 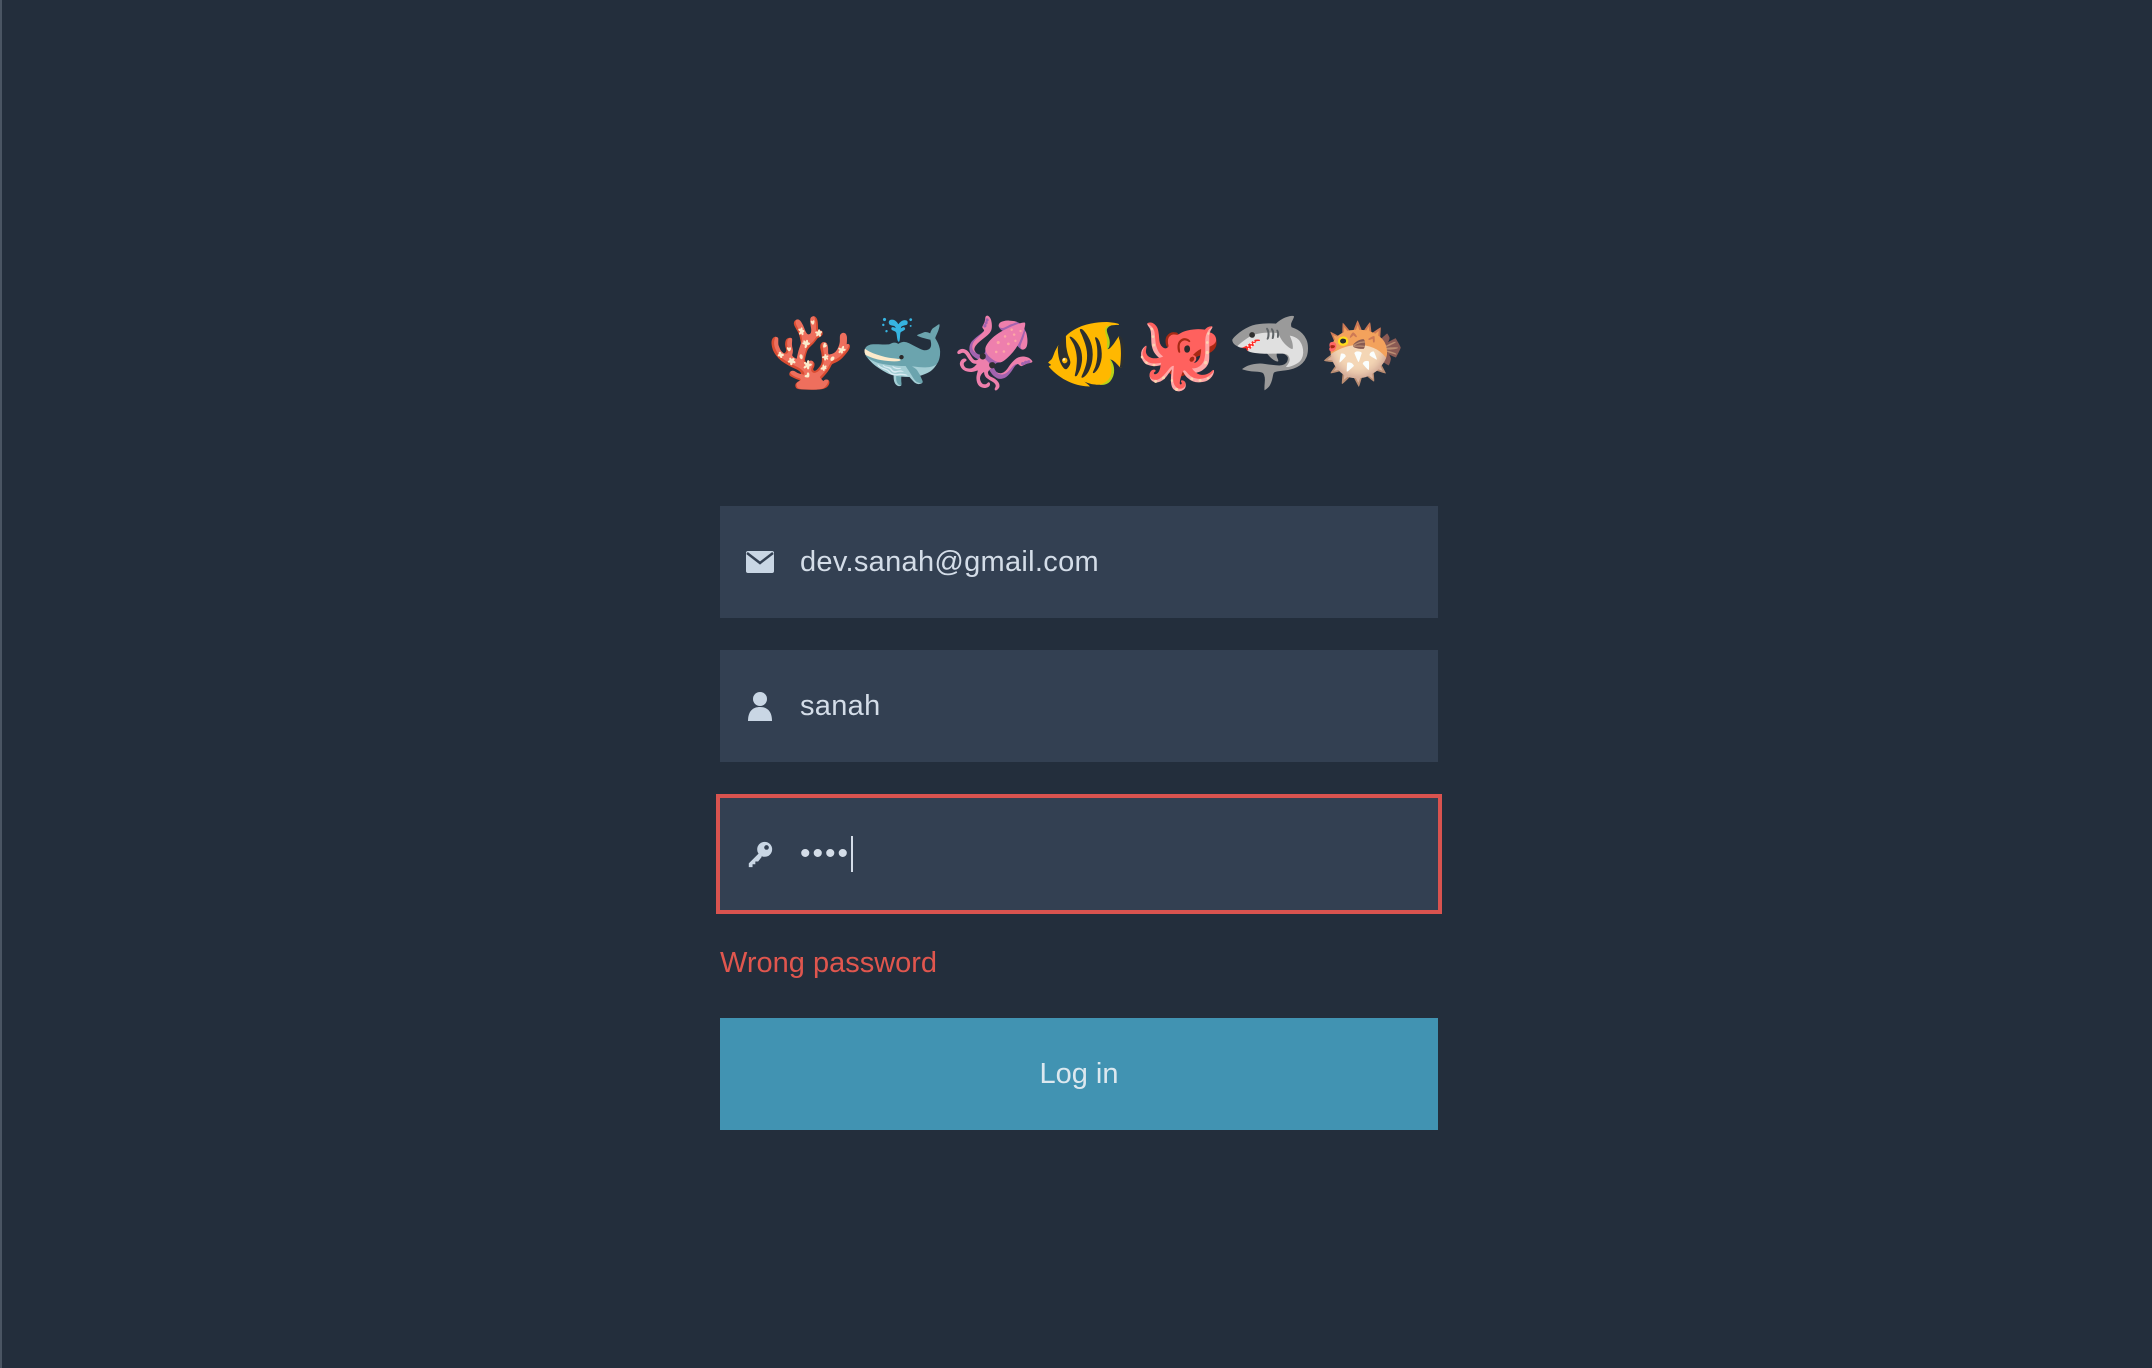 I want to click on user-icon, so click(x=760, y=706).